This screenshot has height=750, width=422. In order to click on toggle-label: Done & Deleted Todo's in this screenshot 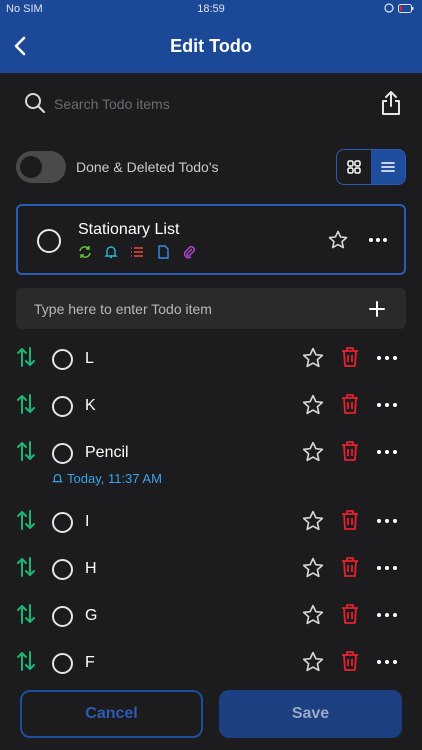, I will do `click(147, 167)`.